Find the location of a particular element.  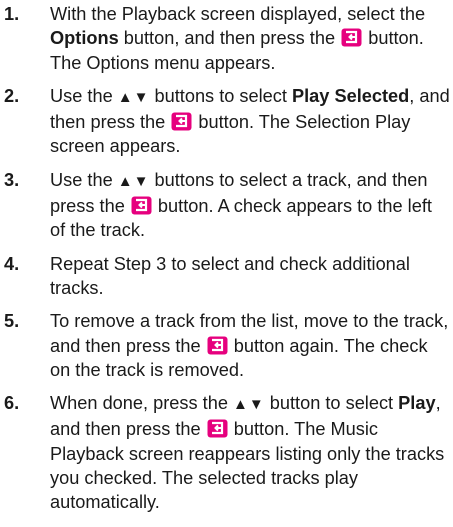

step-text: button, and then press the is located at coordinates (229, 38).